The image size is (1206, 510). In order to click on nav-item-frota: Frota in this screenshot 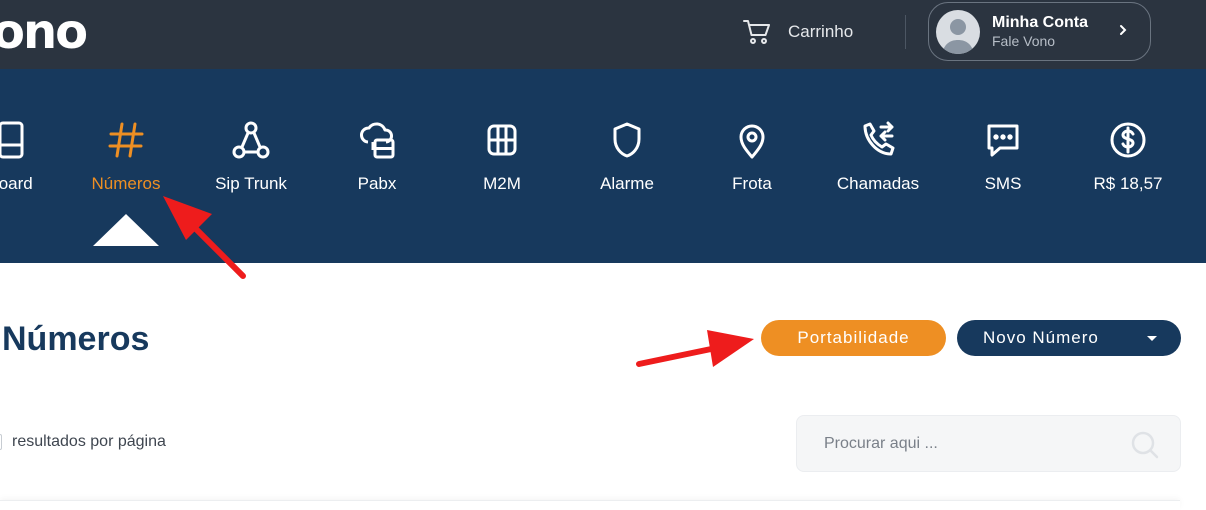, I will do `click(752, 134)`.